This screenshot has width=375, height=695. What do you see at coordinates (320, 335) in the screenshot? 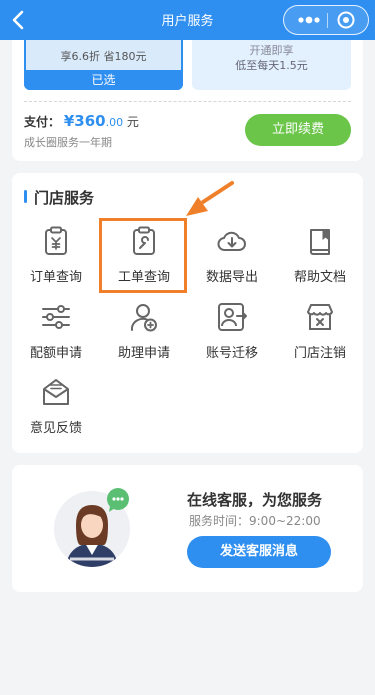
I see `service-store-close: 门店注销` at bounding box center [320, 335].